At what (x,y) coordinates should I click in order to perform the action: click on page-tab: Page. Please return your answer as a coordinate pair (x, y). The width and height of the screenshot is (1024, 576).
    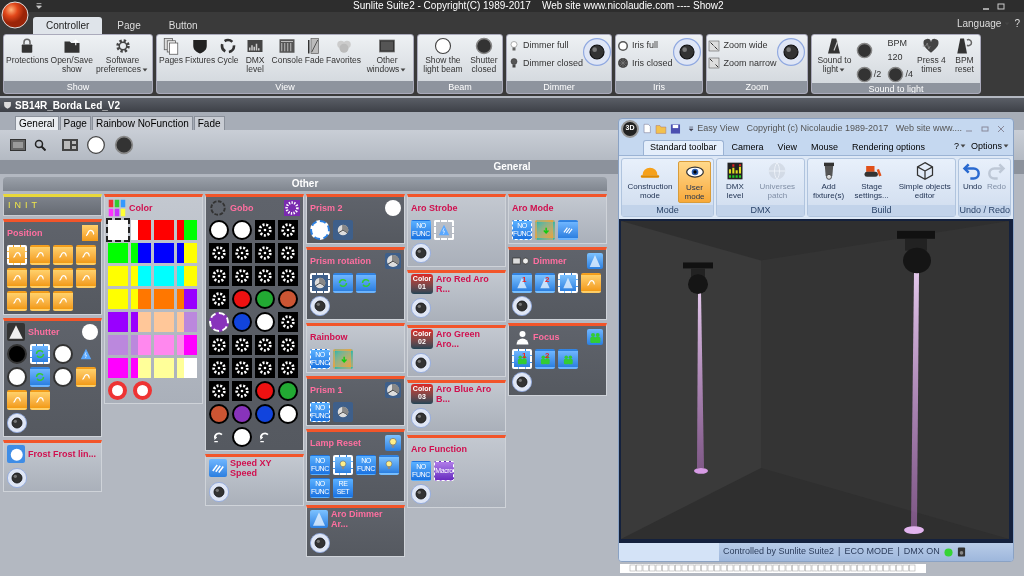
    Looking at the image, I should click on (75, 123).